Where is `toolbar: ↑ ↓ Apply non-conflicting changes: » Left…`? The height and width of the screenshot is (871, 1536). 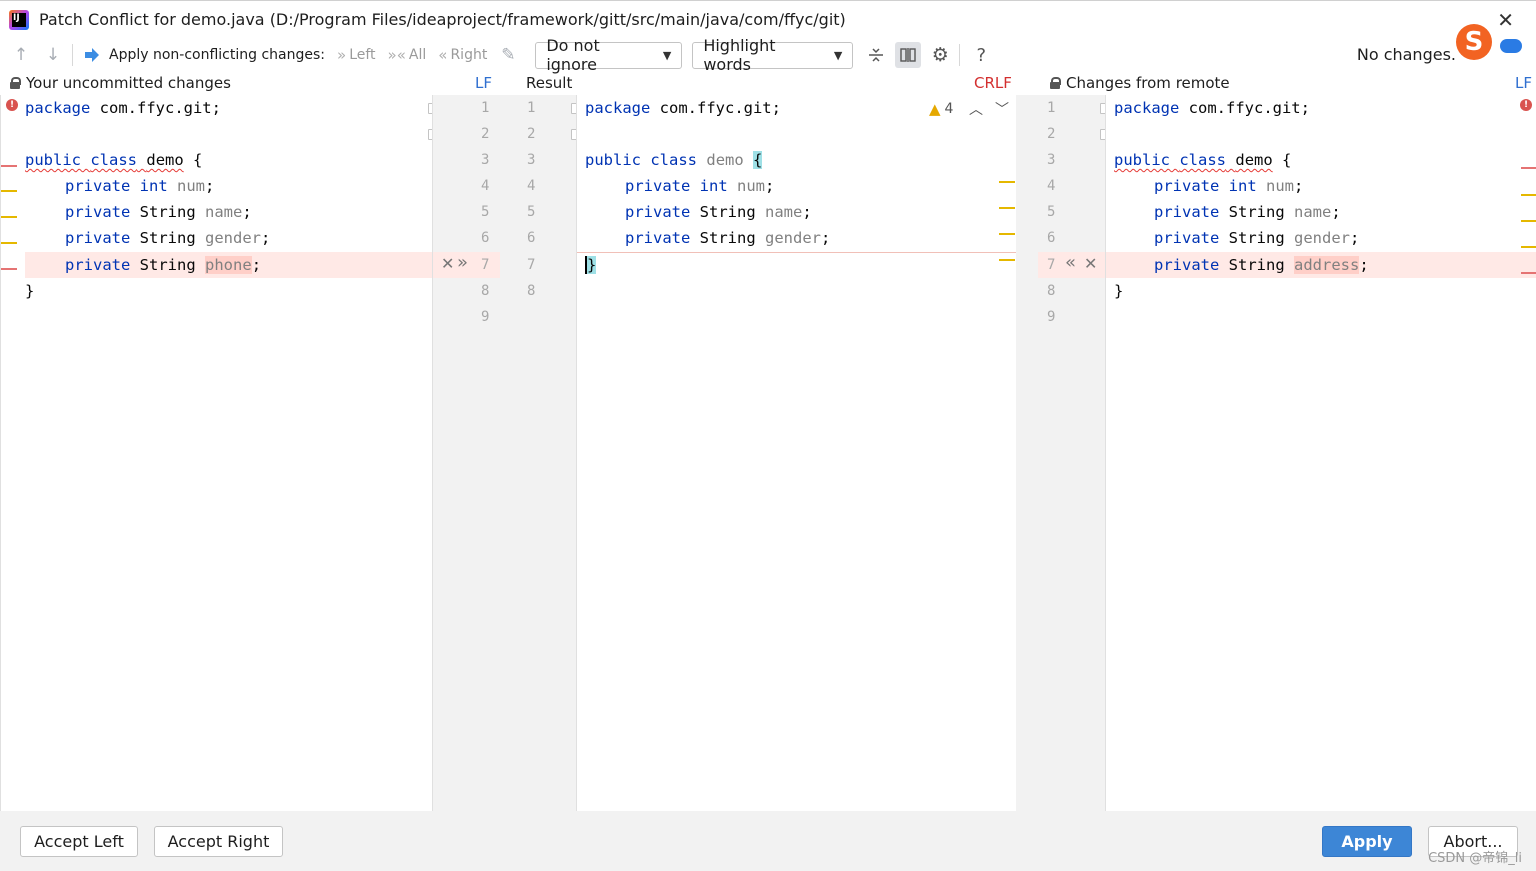 toolbar: ↑ ↓ Apply non-conflicting changes: » Left… is located at coordinates (768, 49).